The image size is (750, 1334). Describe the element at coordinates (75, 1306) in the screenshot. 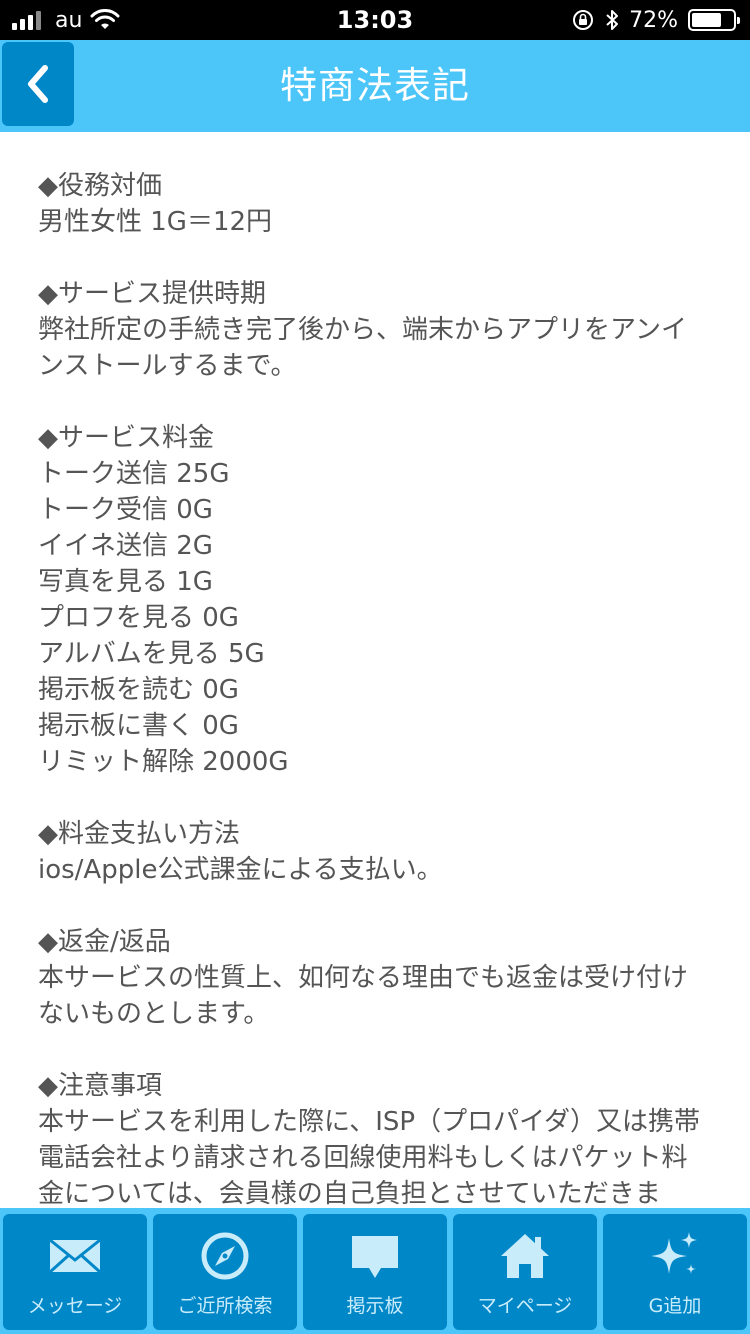

I see `tab-label: メッセージ` at that location.